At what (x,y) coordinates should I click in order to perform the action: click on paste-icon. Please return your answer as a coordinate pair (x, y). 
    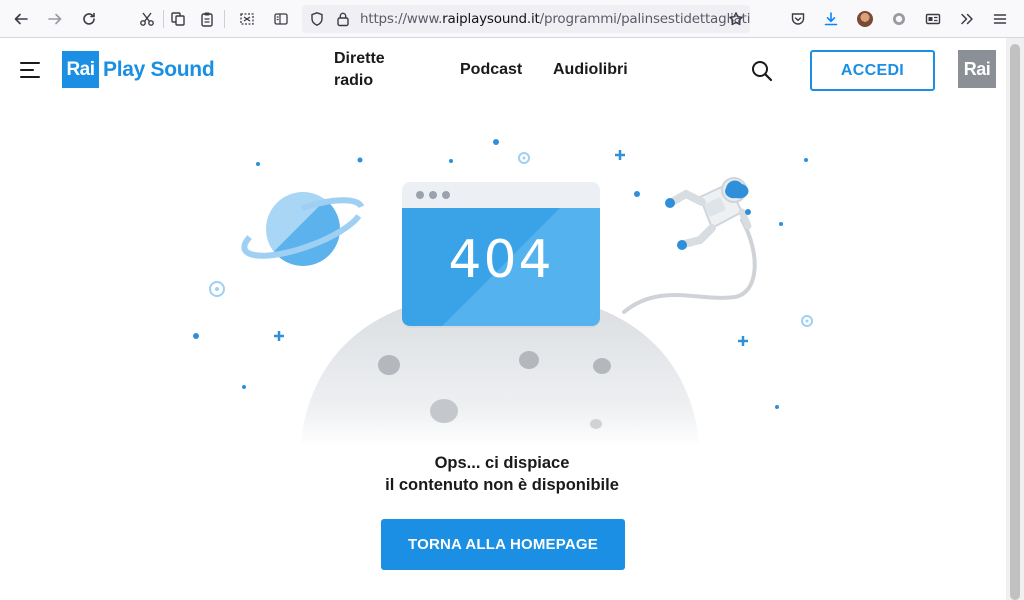
    Looking at the image, I should click on (207, 19).